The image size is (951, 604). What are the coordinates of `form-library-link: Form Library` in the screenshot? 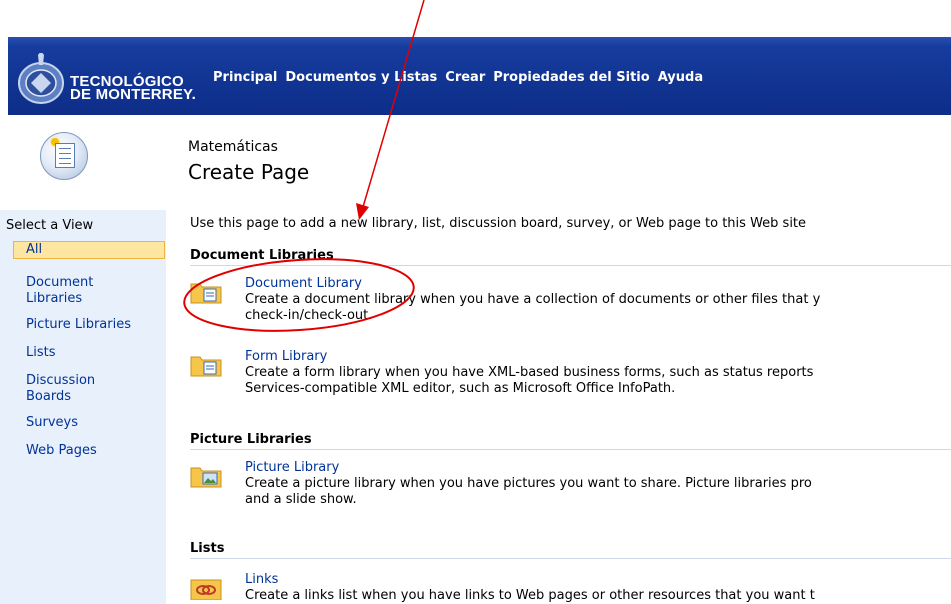 It's located at (286, 356).